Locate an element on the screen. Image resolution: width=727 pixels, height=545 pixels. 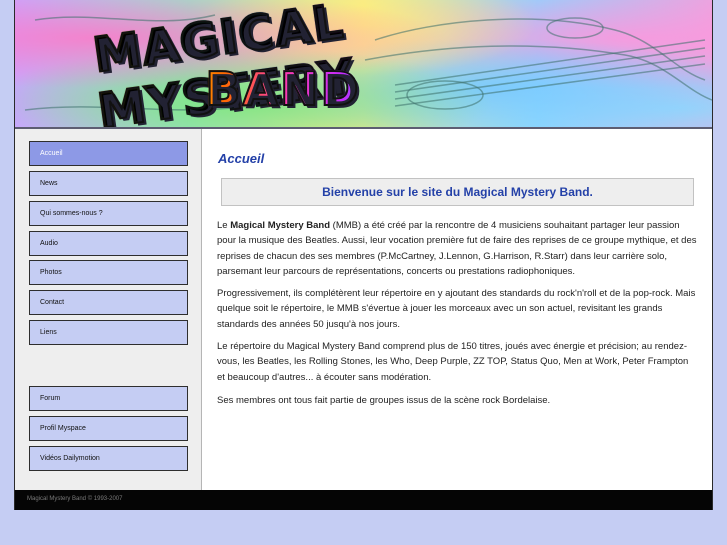
nav-accueil: Accueil is located at coordinates (108, 153).